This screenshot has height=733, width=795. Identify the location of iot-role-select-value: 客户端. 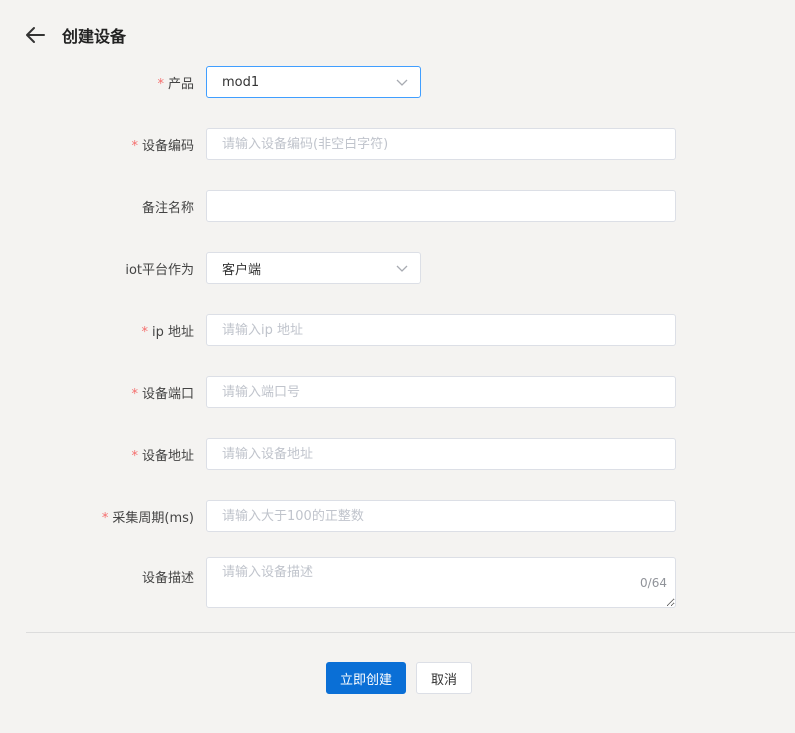
(242, 270).